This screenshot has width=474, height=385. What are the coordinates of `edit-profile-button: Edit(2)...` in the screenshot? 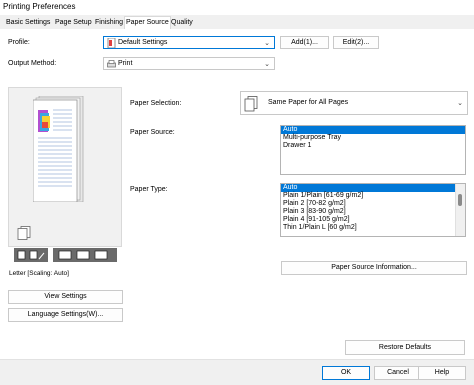 It's located at (356, 42).